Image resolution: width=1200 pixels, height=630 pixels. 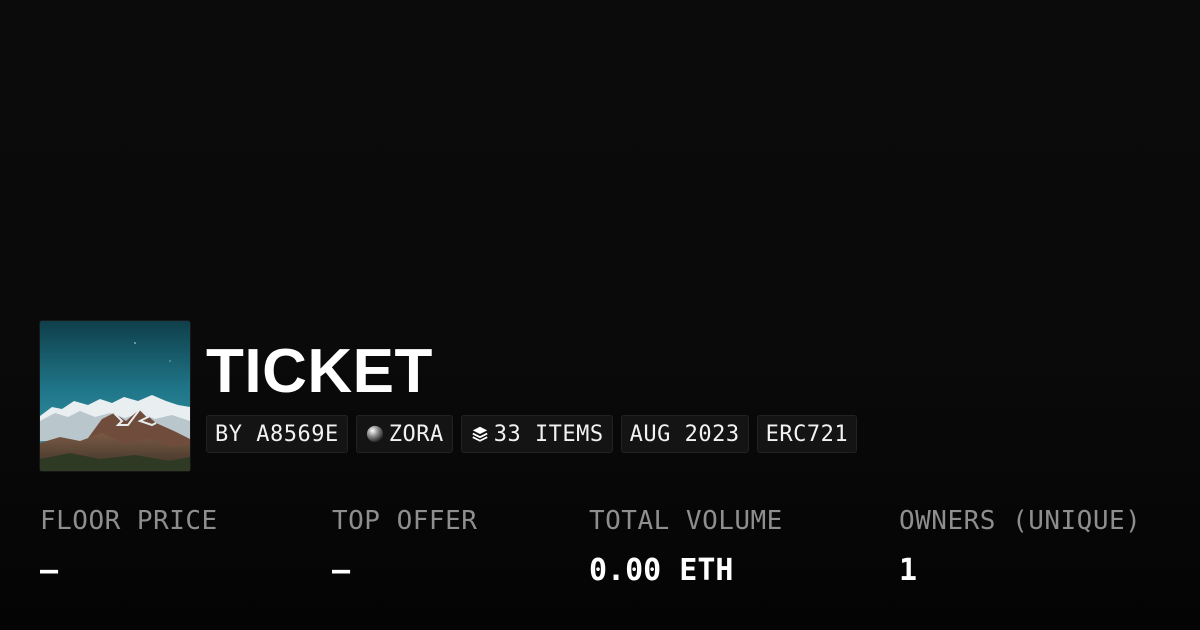 I want to click on total-volume-value: 0.00 ETH, so click(x=661, y=570).